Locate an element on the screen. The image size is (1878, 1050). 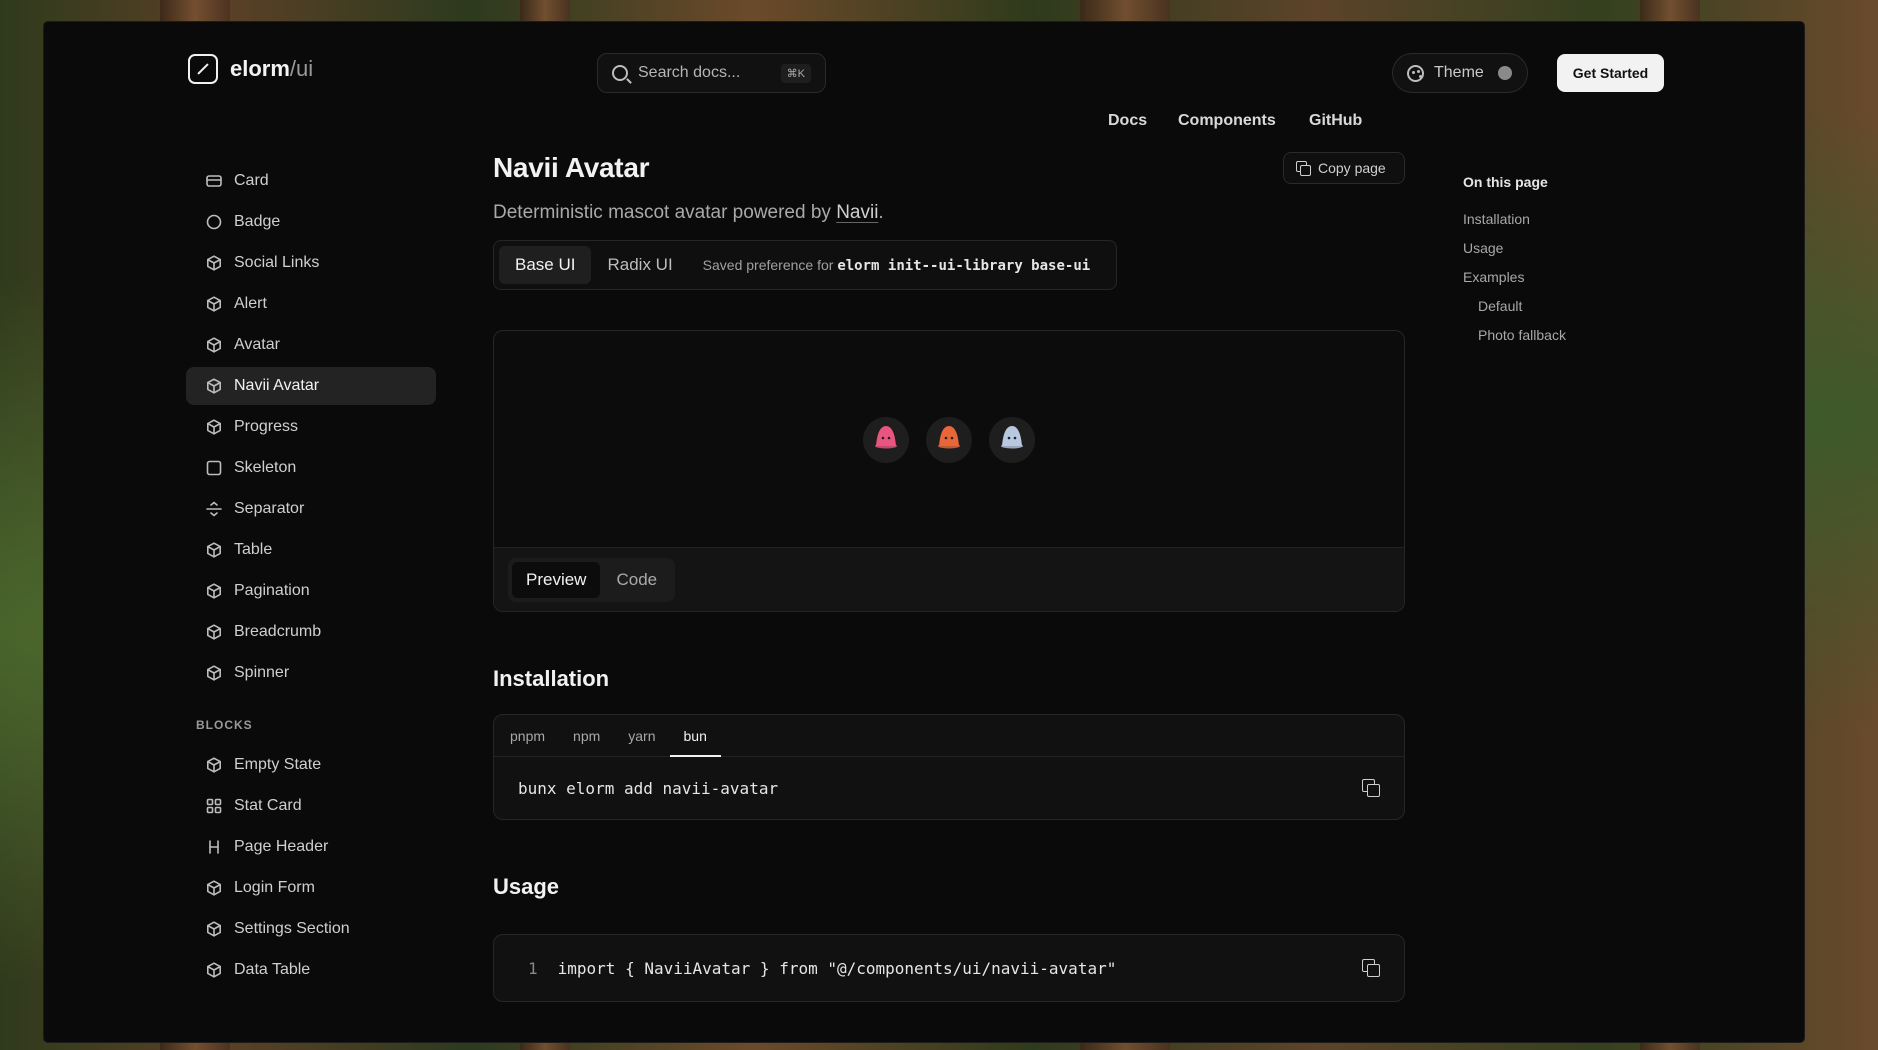
sidebar-item-progress: Progress is located at coordinates (311, 427).